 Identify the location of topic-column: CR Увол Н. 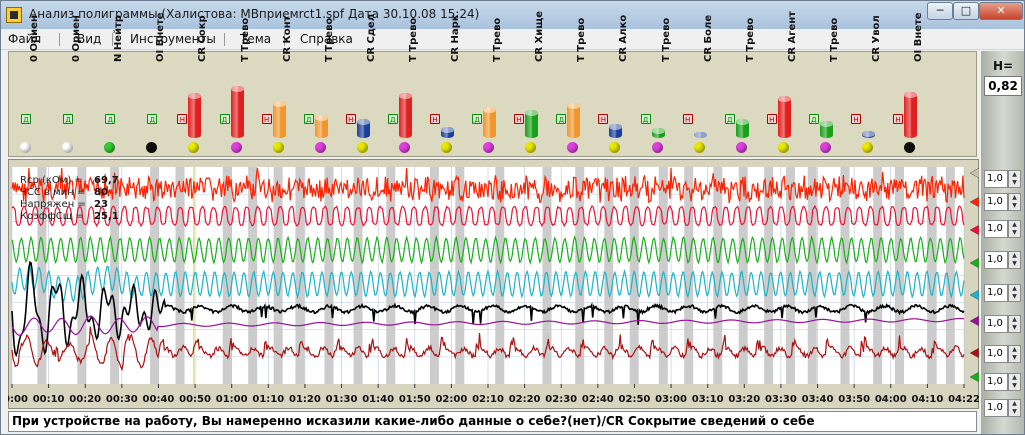
(866, 86).